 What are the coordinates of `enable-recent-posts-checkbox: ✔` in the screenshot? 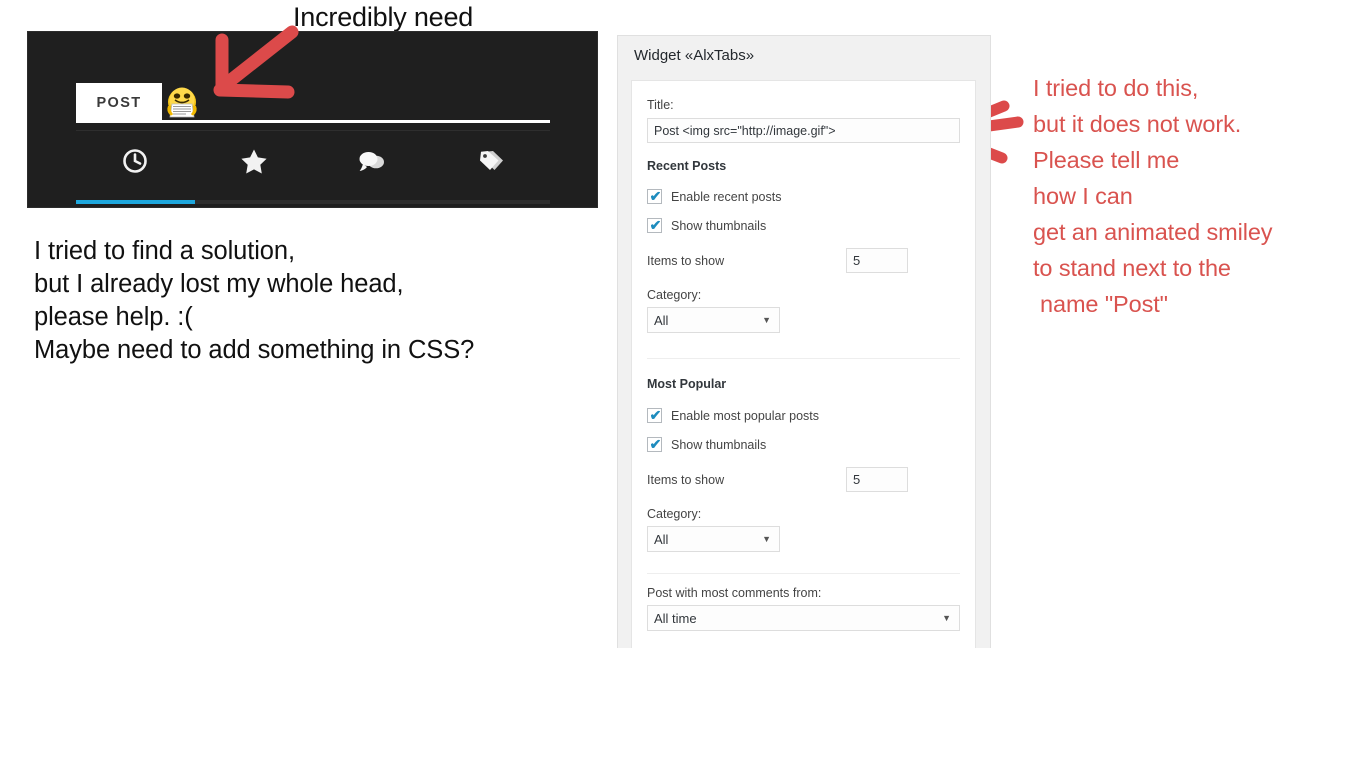 It's located at (654, 196).